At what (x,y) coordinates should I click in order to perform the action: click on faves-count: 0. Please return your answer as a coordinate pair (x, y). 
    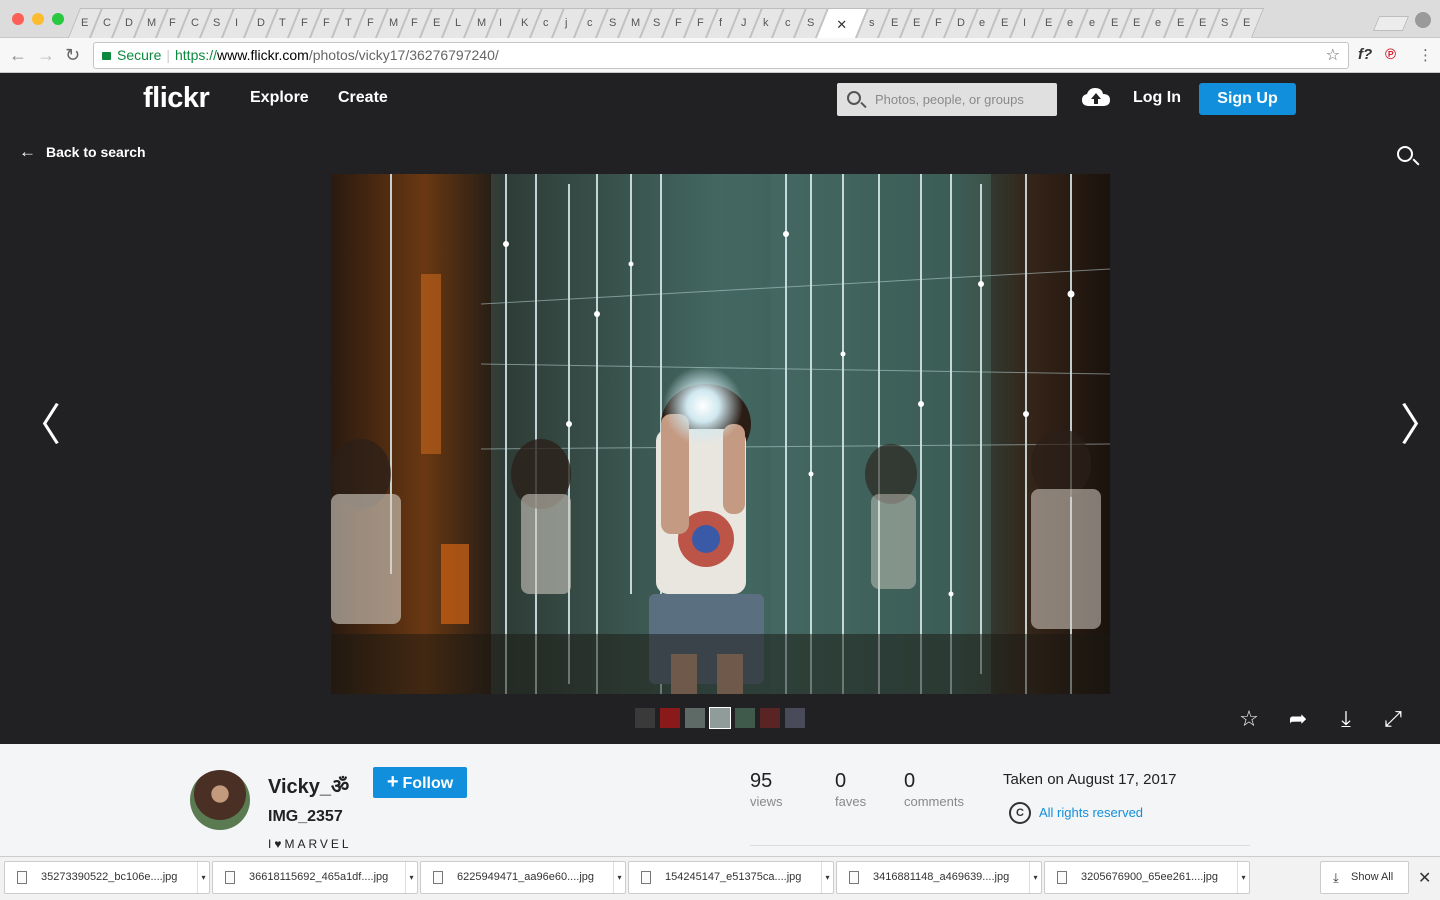
    Looking at the image, I should click on (841, 781).